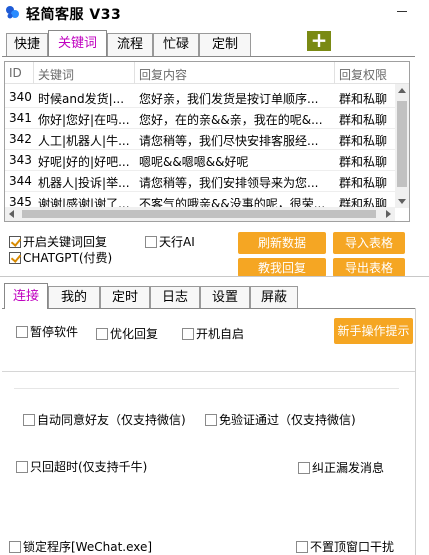 The image size is (429, 555). Describe the element at coordinates (214, 15) in the screenshot. I see `title-bar: 轻简客服 V33` at that location.